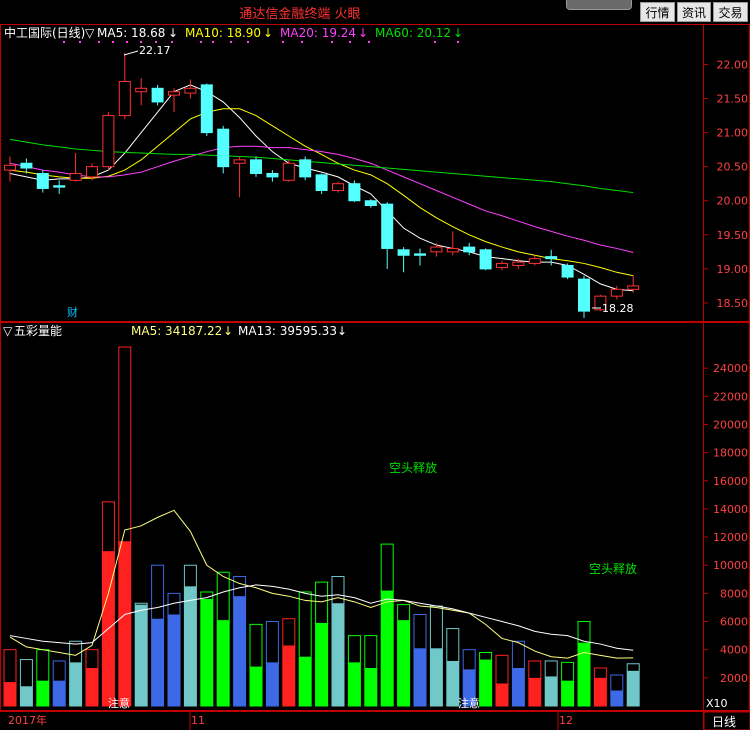 The width and height of the screenshot is (750, 730). What do you see at coordinates (131, 33) in the screenshot?
I see `price-indicator-0: MA5: 18.68` at bounding box center [131, 33].